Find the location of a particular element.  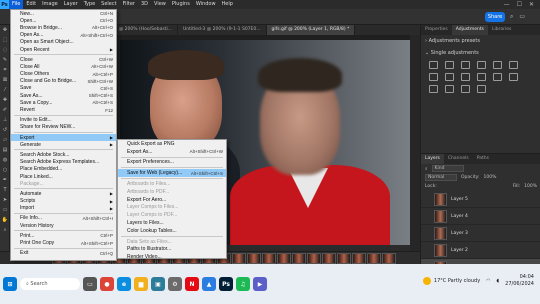

file-menu-item-save-as: Save As... Shift+Ctrl+S is located at coordinates (63, 95).